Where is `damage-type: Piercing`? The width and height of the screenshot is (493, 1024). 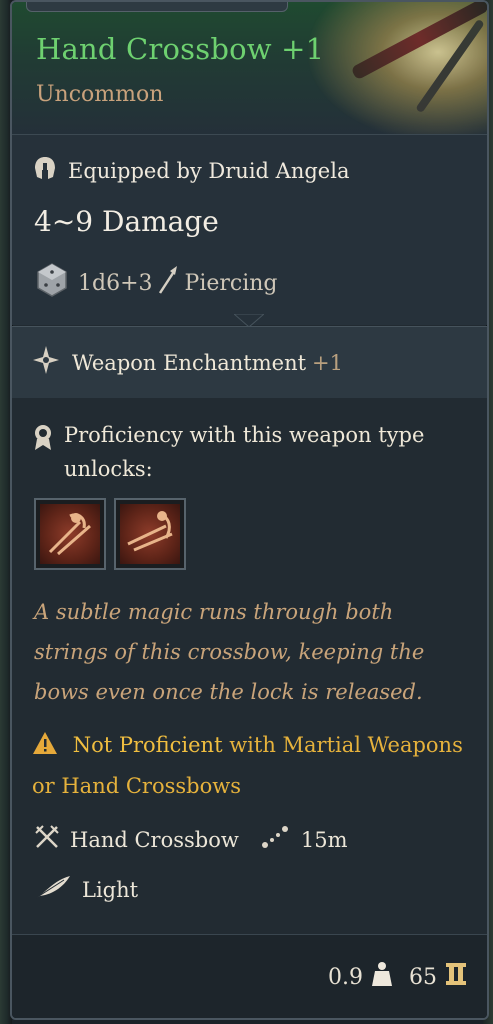
damage-type: Piercing is located at coordinates (231, 283).